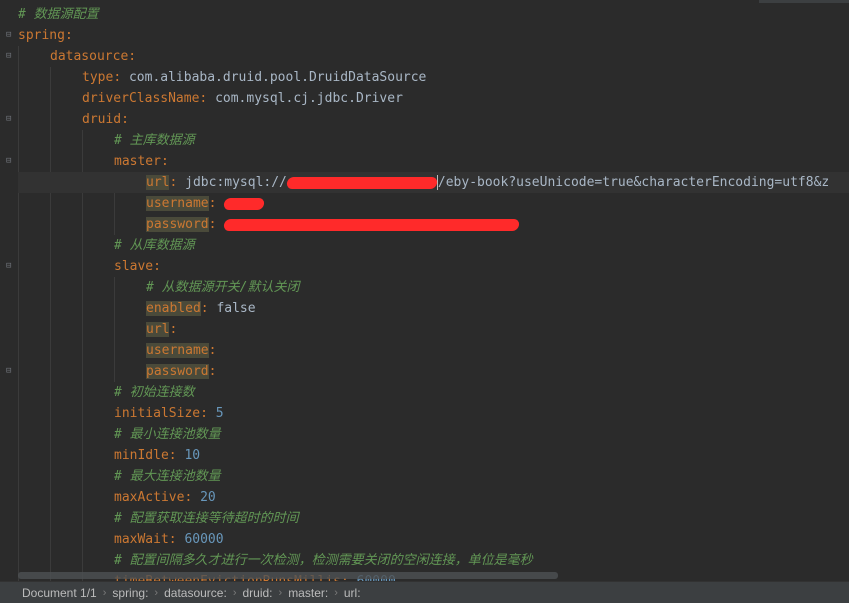  I want to click on code-line: # 数据源配置, so click(58, 14).